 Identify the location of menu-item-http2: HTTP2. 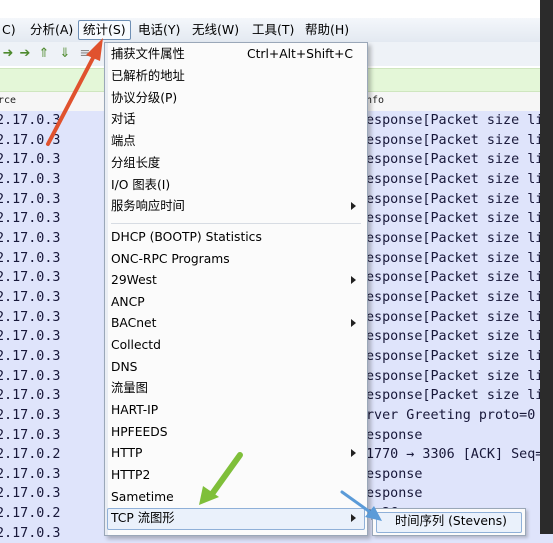
(130, 475).